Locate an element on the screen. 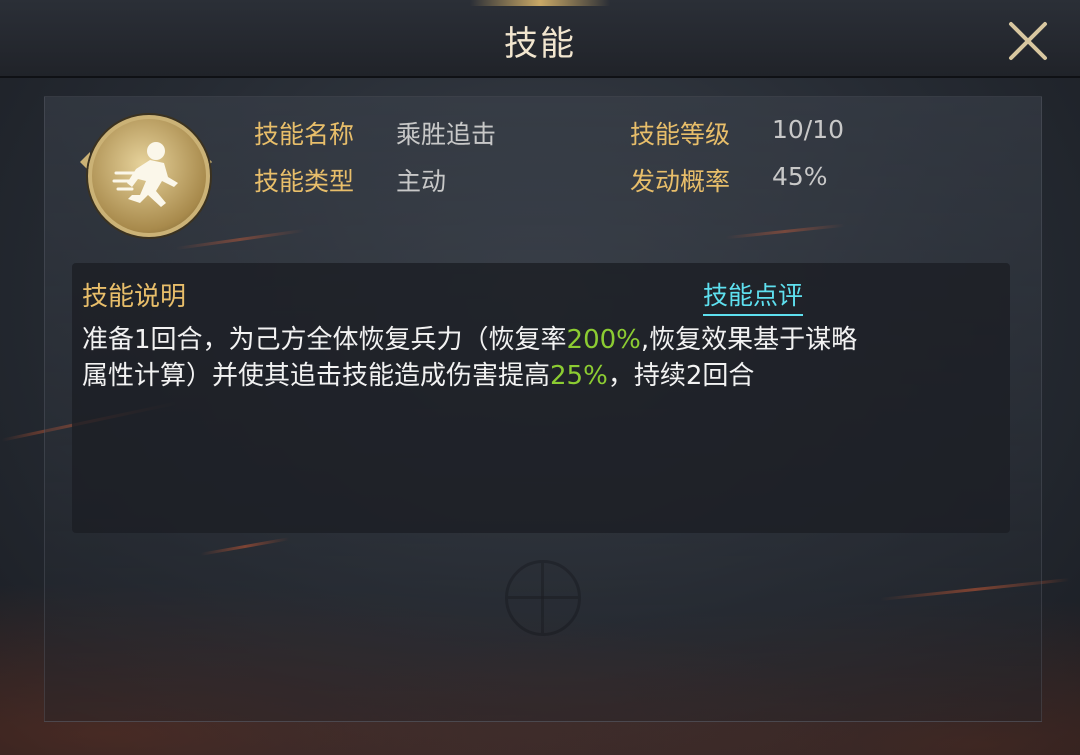  header-ornament is located at coordinates (540, 3).